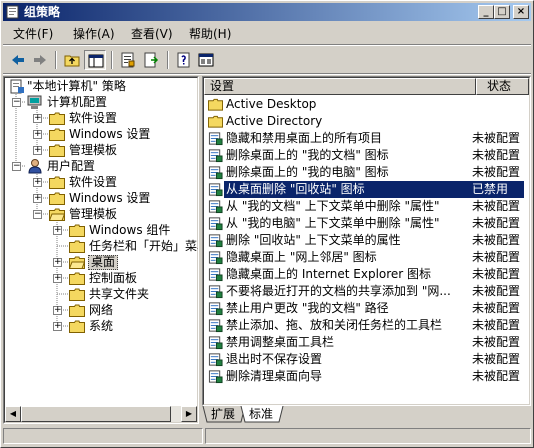 Image resolution: width=534 pixels, height=448 pixels. I want to click on tree-node-local-computer-policy: "本地计算机" 策略, so click(100, 86).